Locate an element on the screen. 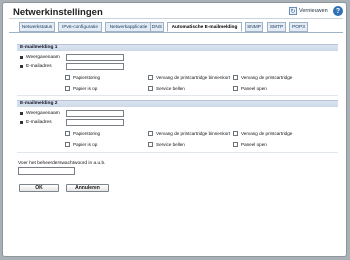 The width and height of the screenshot is (350, 260). tab-netwerkstatus: Netwerkstatus is located at coordinates (37, 27).